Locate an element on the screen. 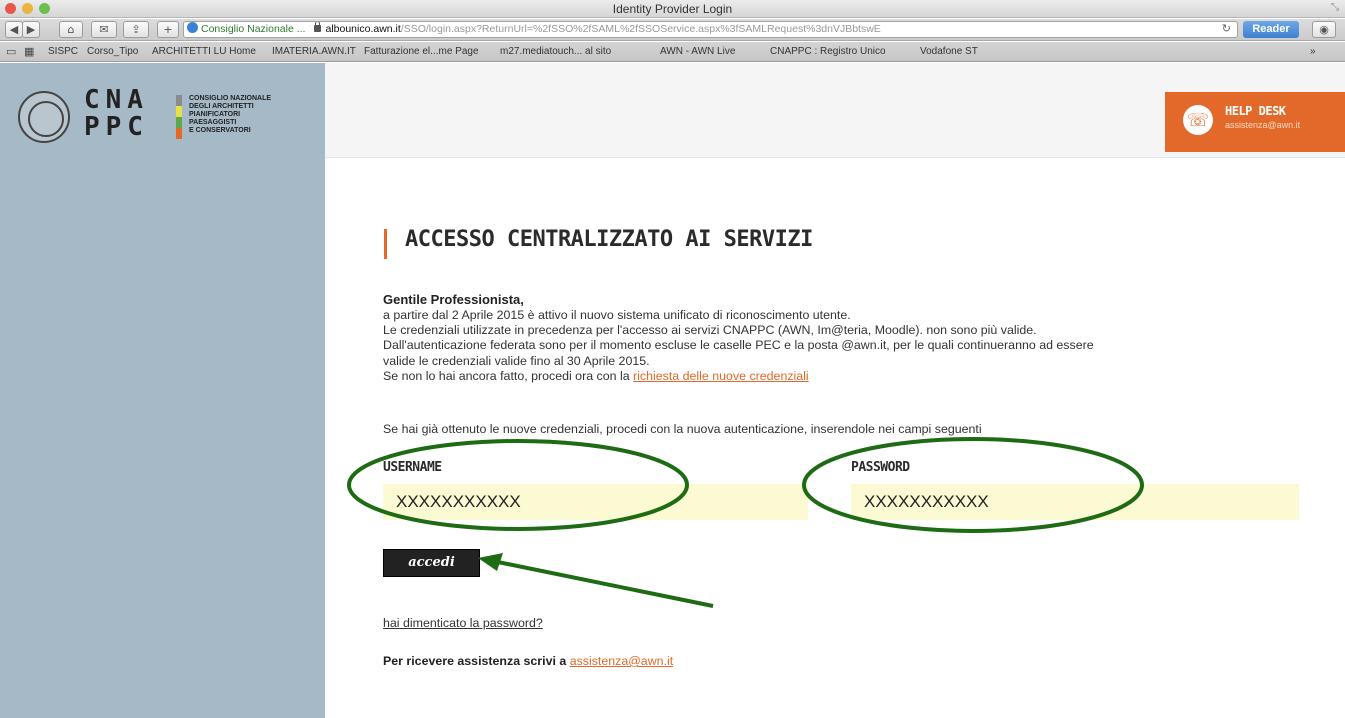 Image resolution: width=1345 pixels, height=718 pixels. bookmark-item: SISPC is located at coordinates (63, 51).